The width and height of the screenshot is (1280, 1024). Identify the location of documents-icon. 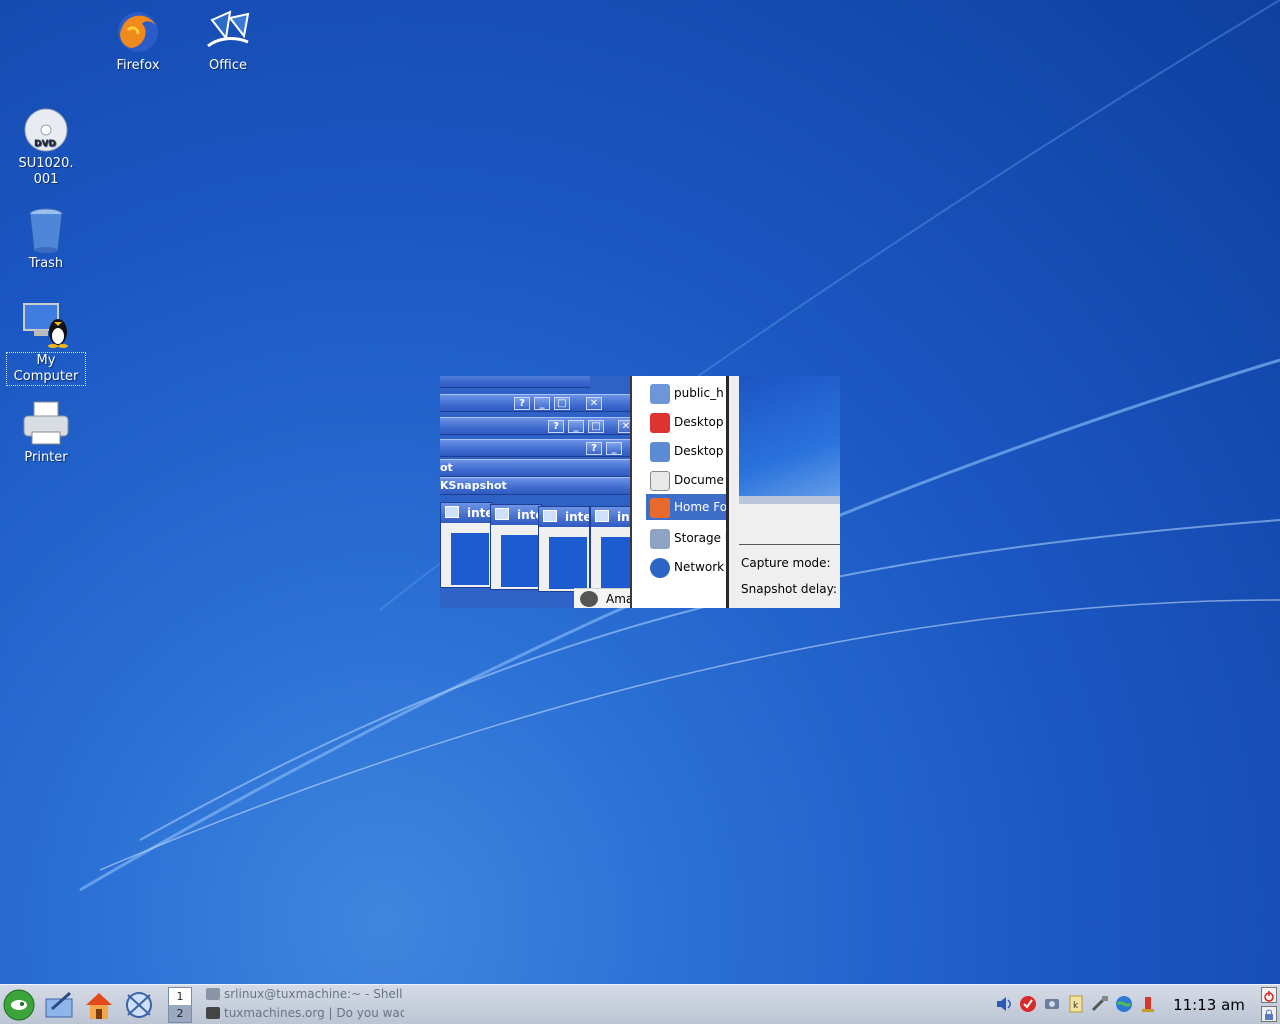
(660, 480).